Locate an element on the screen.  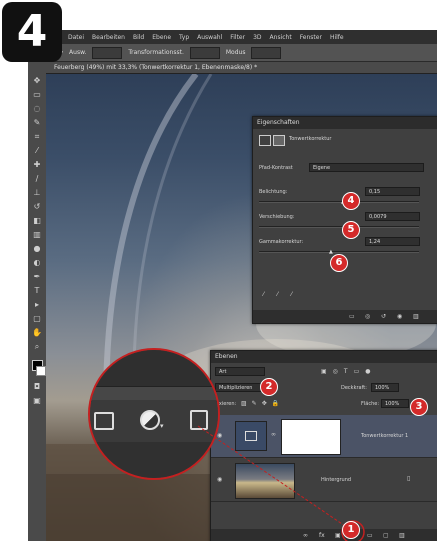
step-marker-6: 6 is located at coordinates (339, 263).